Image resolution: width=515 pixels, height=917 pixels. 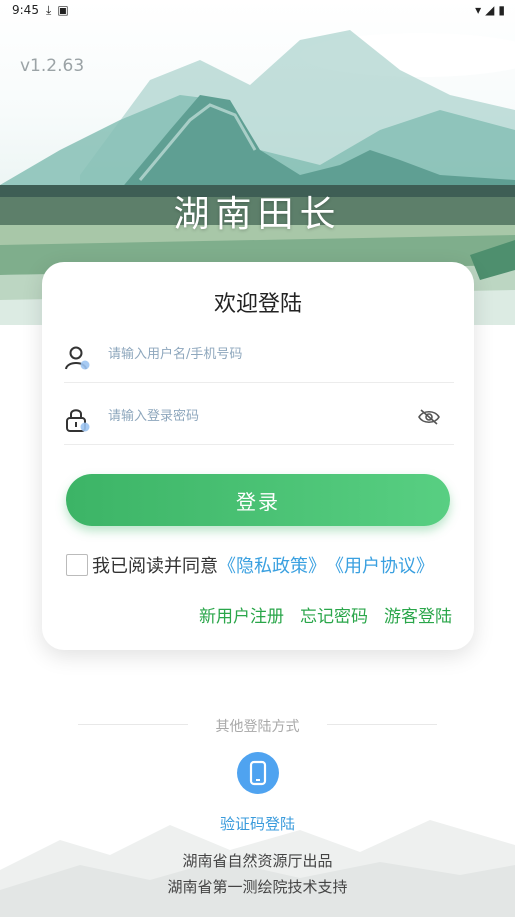 What do you see at coordinates (478, 10) in the screenshot?
I see `wifi-icon: ▾` at bounding box center [478, 10].